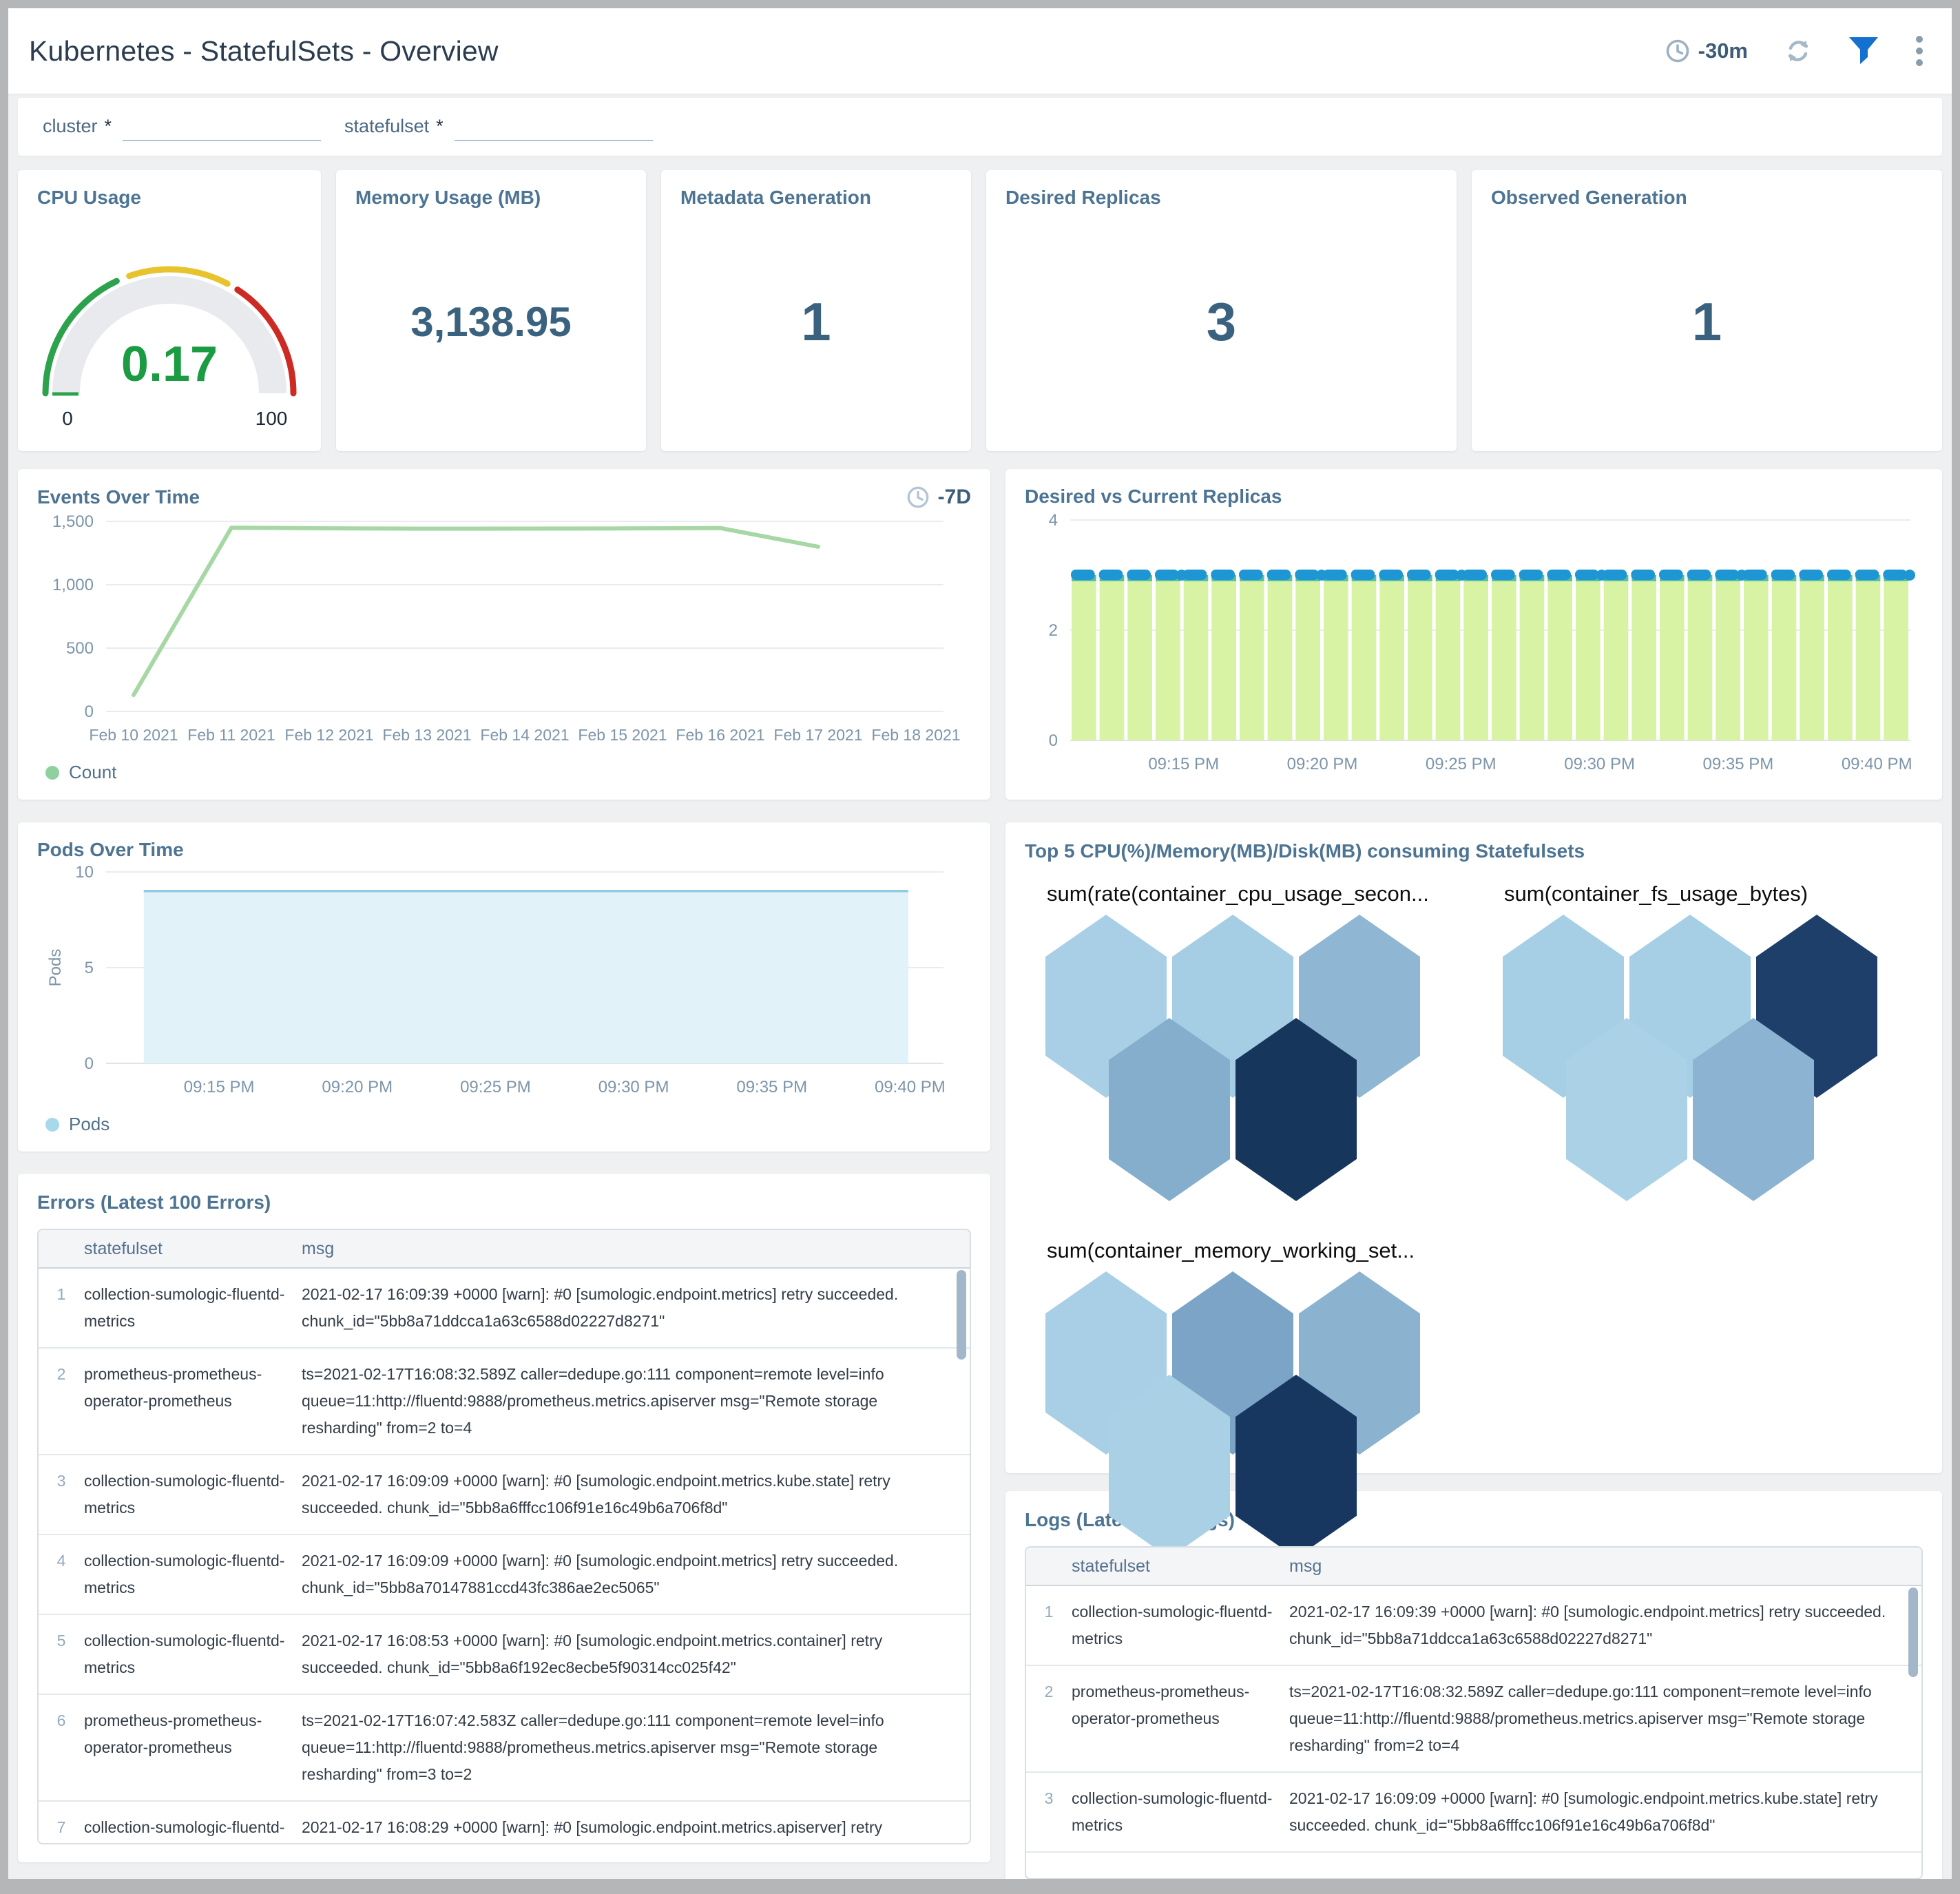  Describe the element at coordinates (55, 968) in the screenshot. I see `svg-text: Pods` at that location.